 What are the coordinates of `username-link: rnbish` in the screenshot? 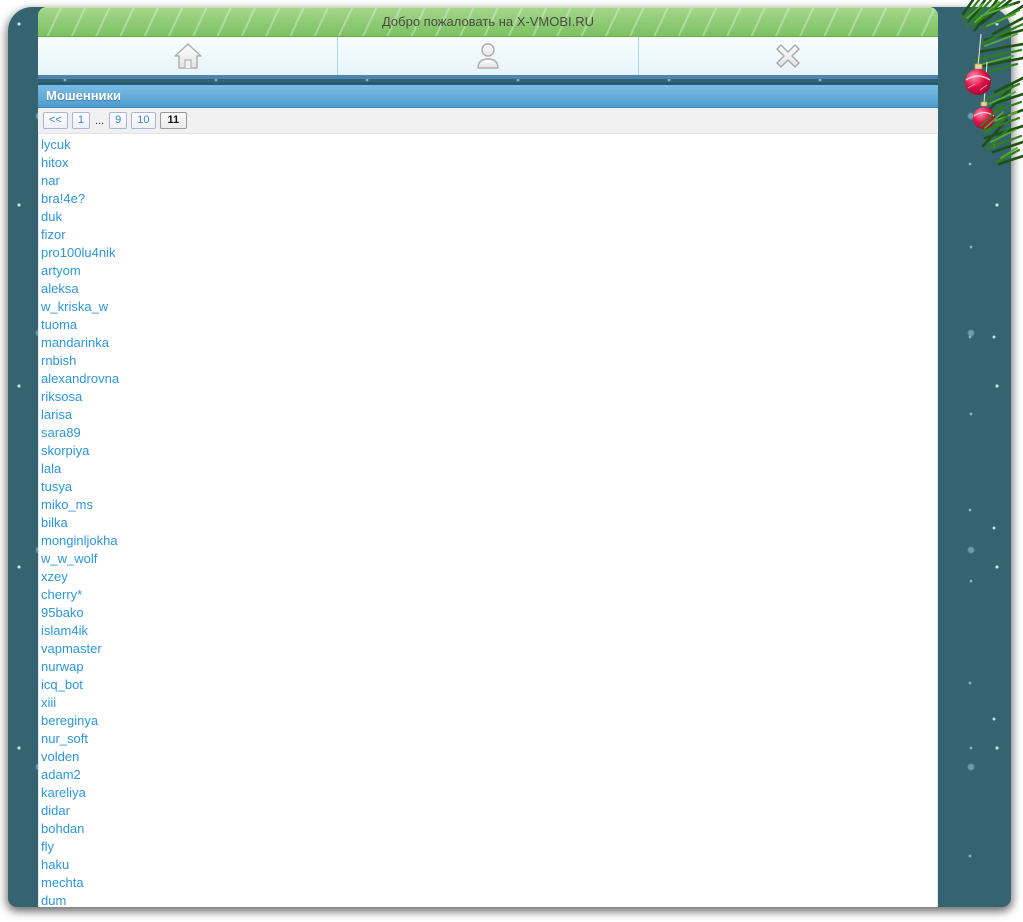 It's located at (489, 361).